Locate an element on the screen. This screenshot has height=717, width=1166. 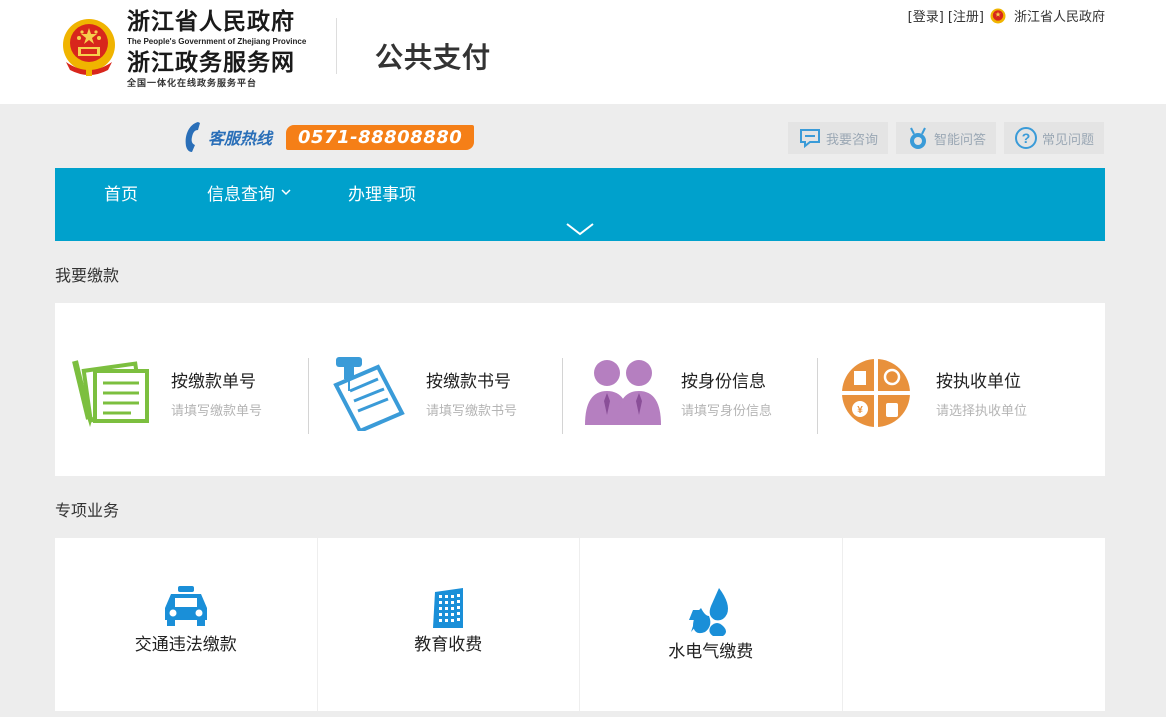
pay-by-collecting-agency-title: 按执收单位 is located at coordinates (978, 382).